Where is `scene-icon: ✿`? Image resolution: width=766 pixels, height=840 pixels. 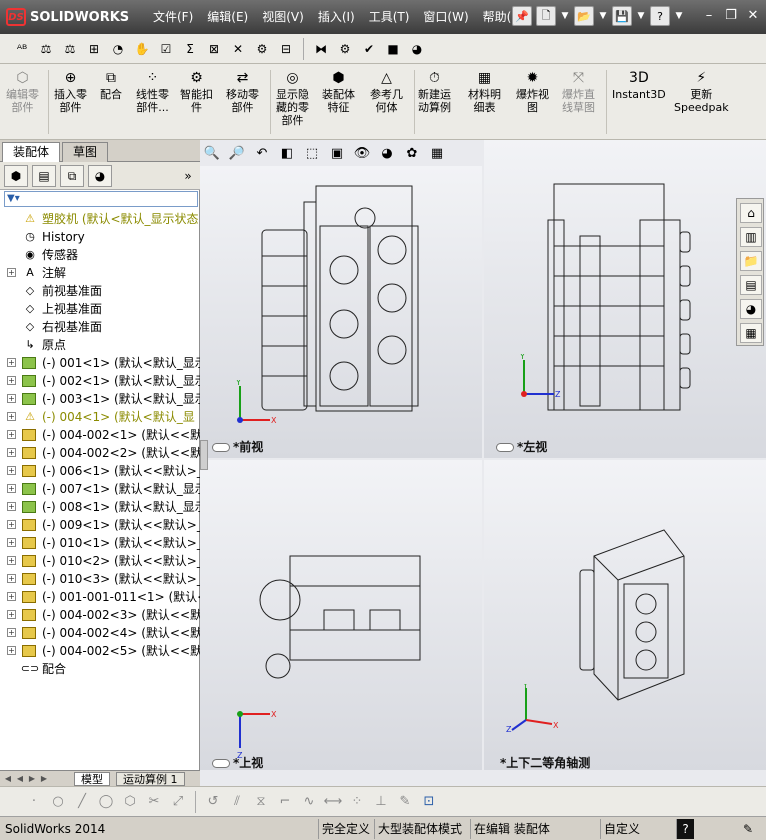
scene-icon: ✿ is located at coordinates (412, 153).